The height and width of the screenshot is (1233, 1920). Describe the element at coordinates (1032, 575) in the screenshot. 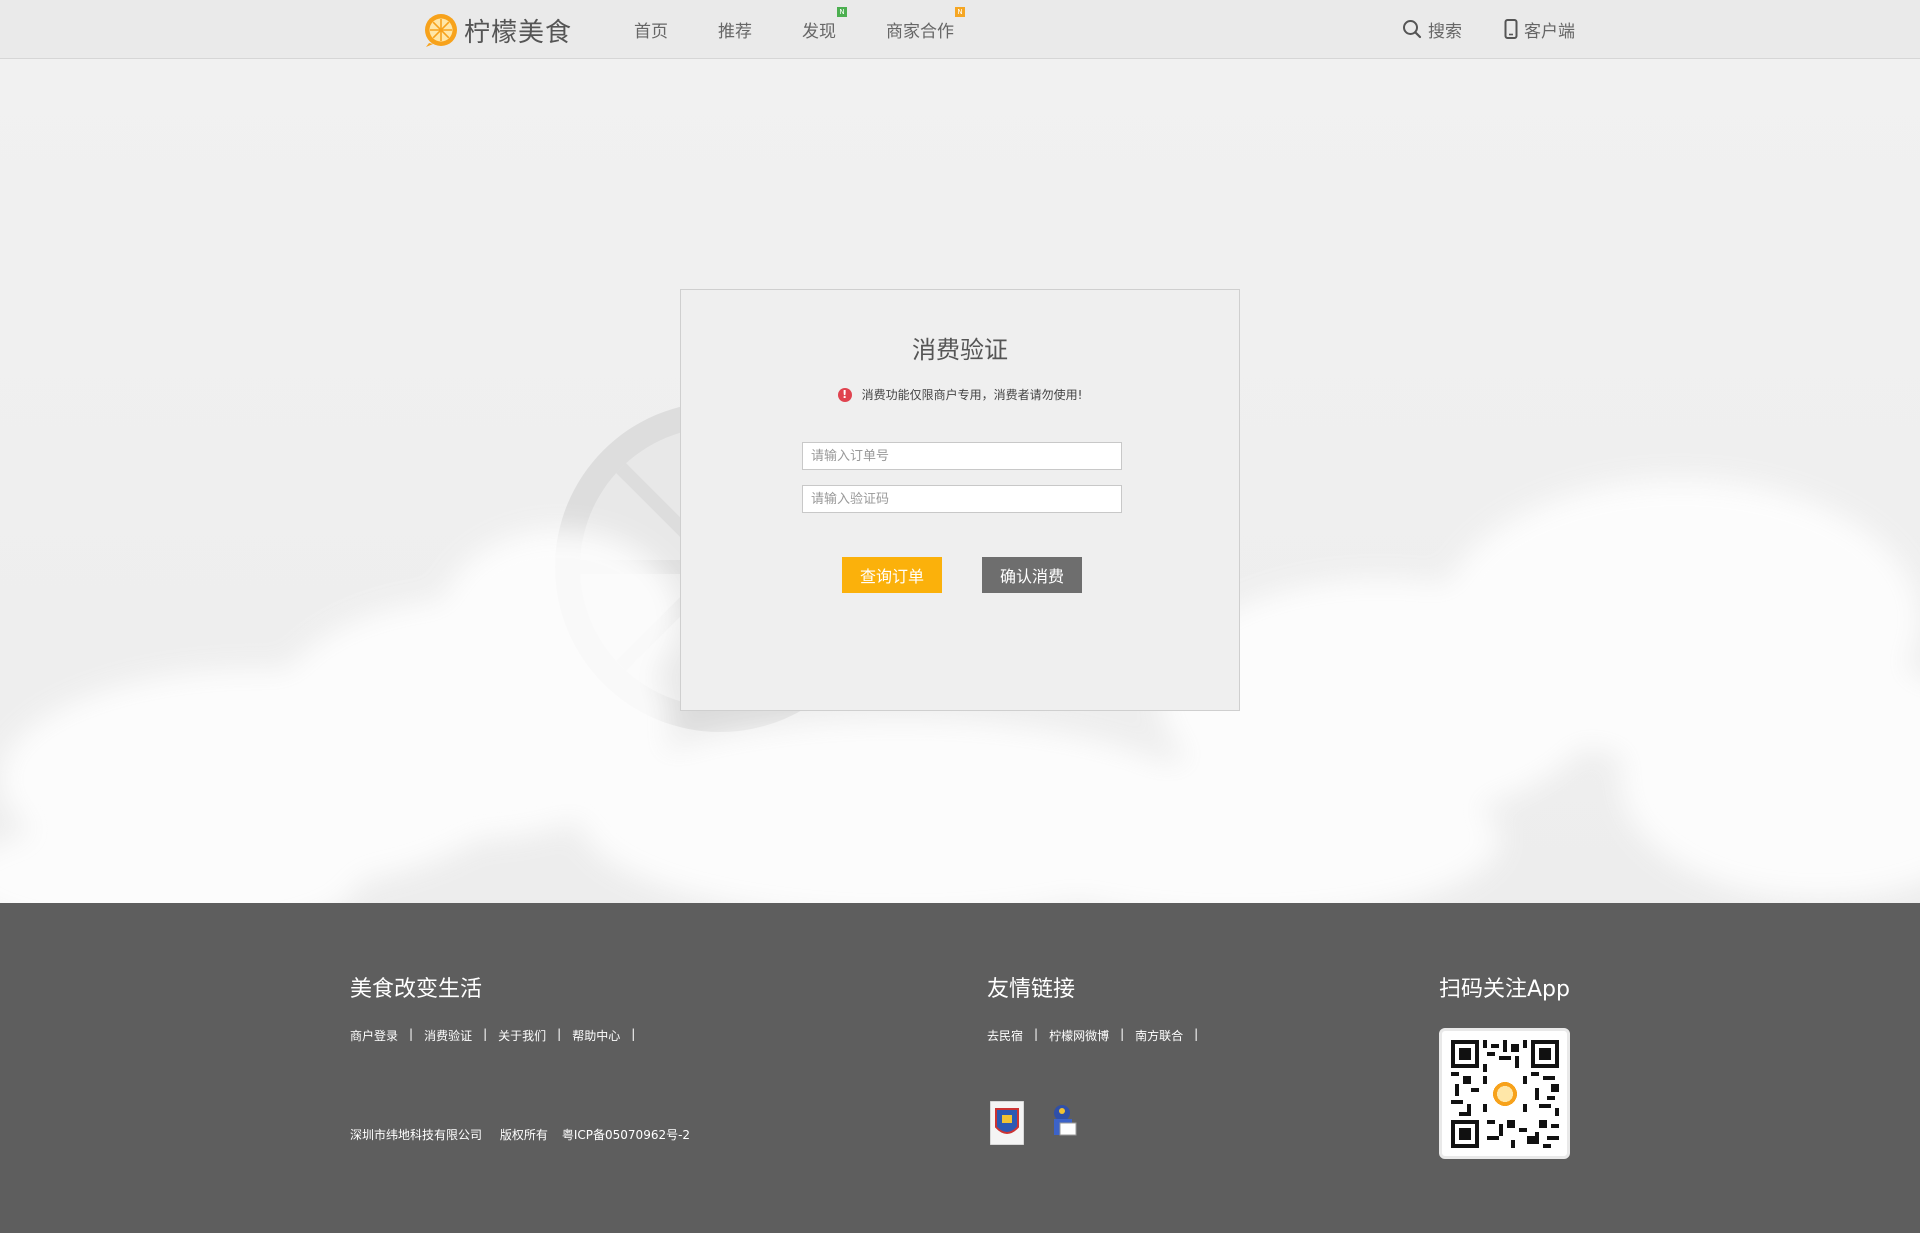

I see `confirm-consumption-button: 确认消费` at that location.